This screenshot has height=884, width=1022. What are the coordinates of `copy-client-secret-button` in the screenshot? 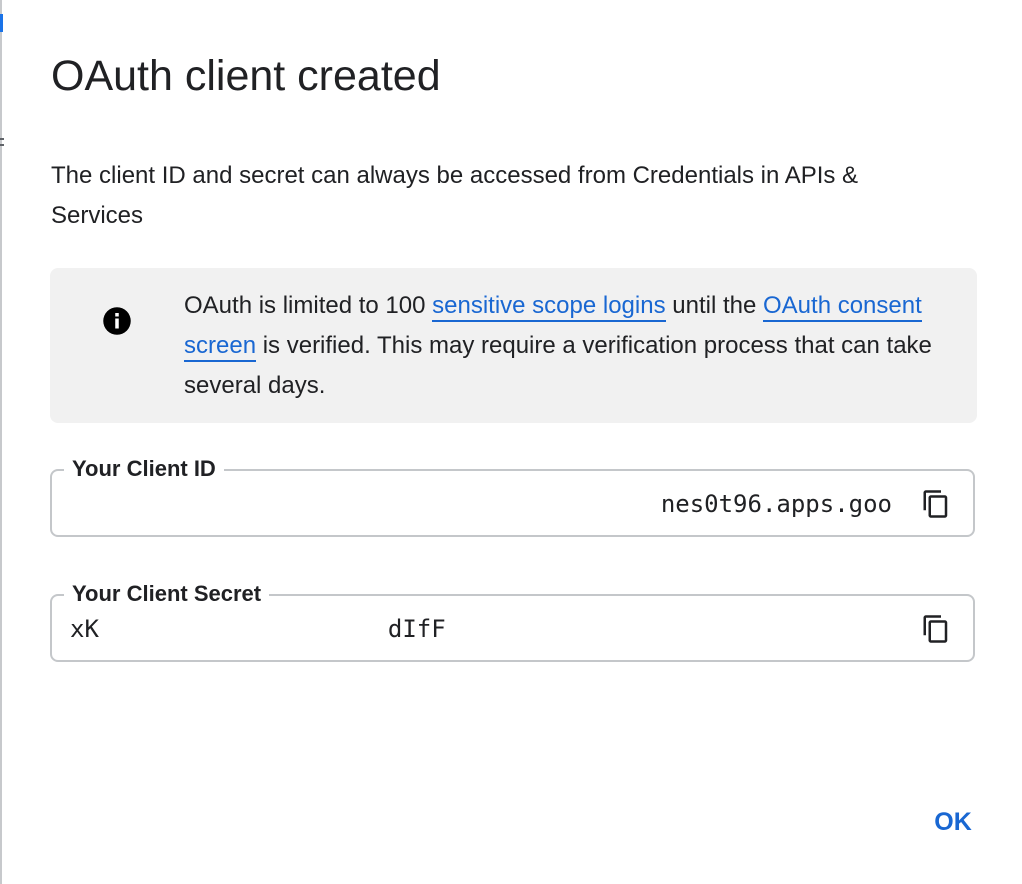 It's located at (936, 629).